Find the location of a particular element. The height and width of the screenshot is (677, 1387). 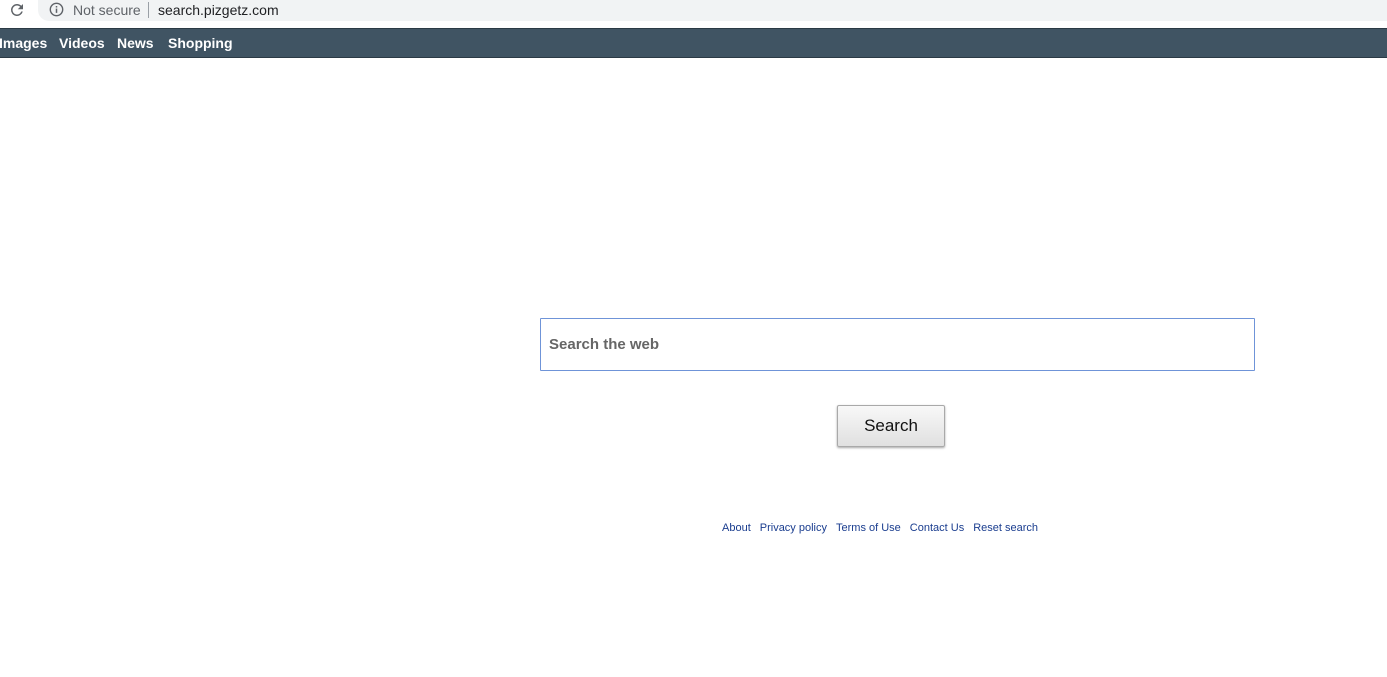

nav-item-news: News is located at coordinates (135, 43).